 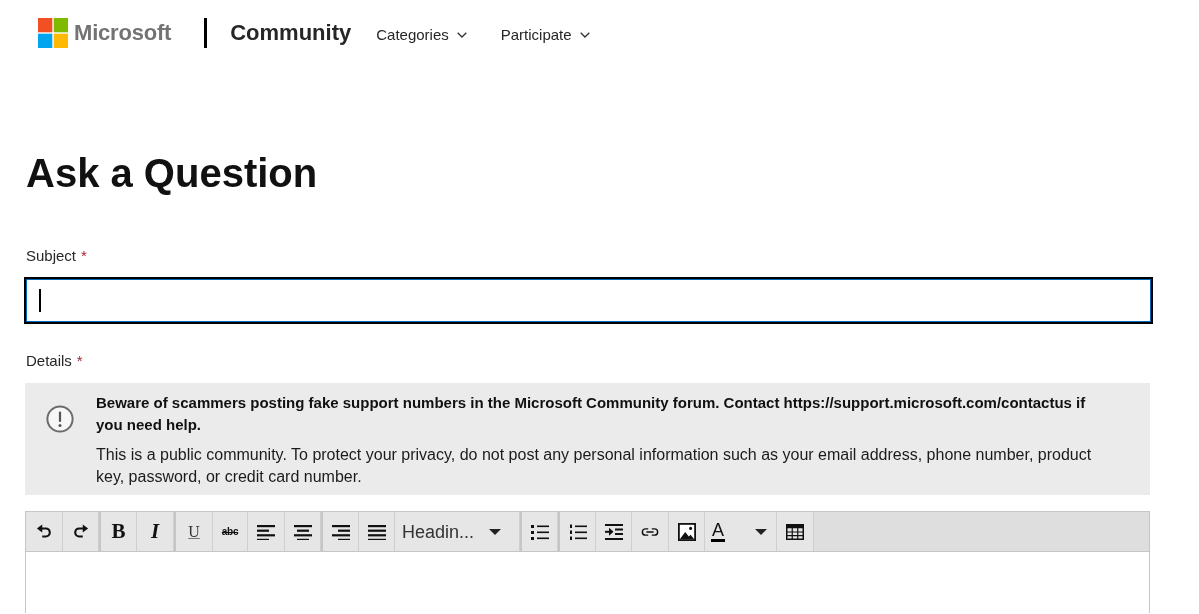 I want to click on table-button, so click(x=795, y=531).